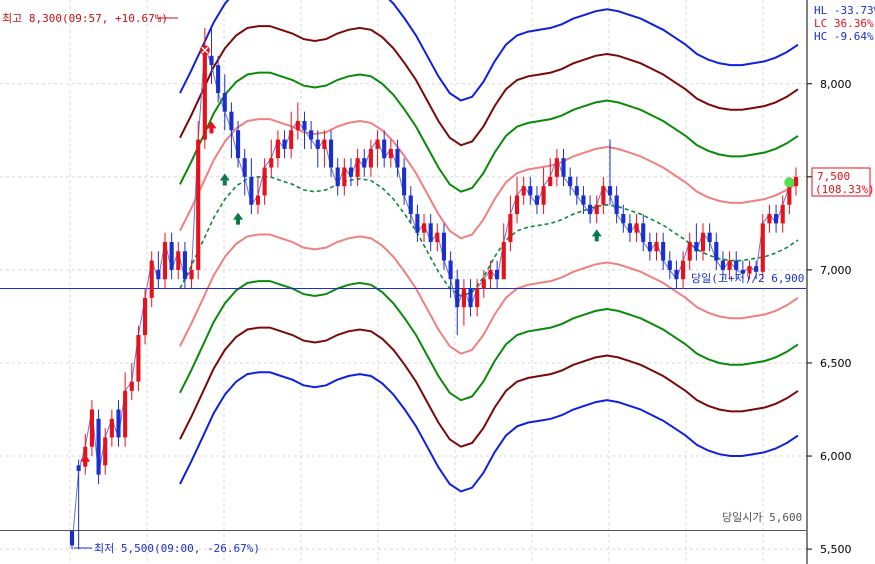  What do you see at coordinates (854, 23) in the screenshot?
I see `stat-lc-value: 36.36%` at bounding box center [854, 23].